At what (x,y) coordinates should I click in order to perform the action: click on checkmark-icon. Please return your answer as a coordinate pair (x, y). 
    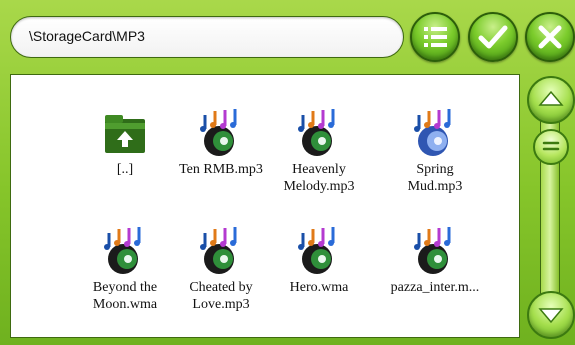
    Looking at the image, I should click on (493, 37).